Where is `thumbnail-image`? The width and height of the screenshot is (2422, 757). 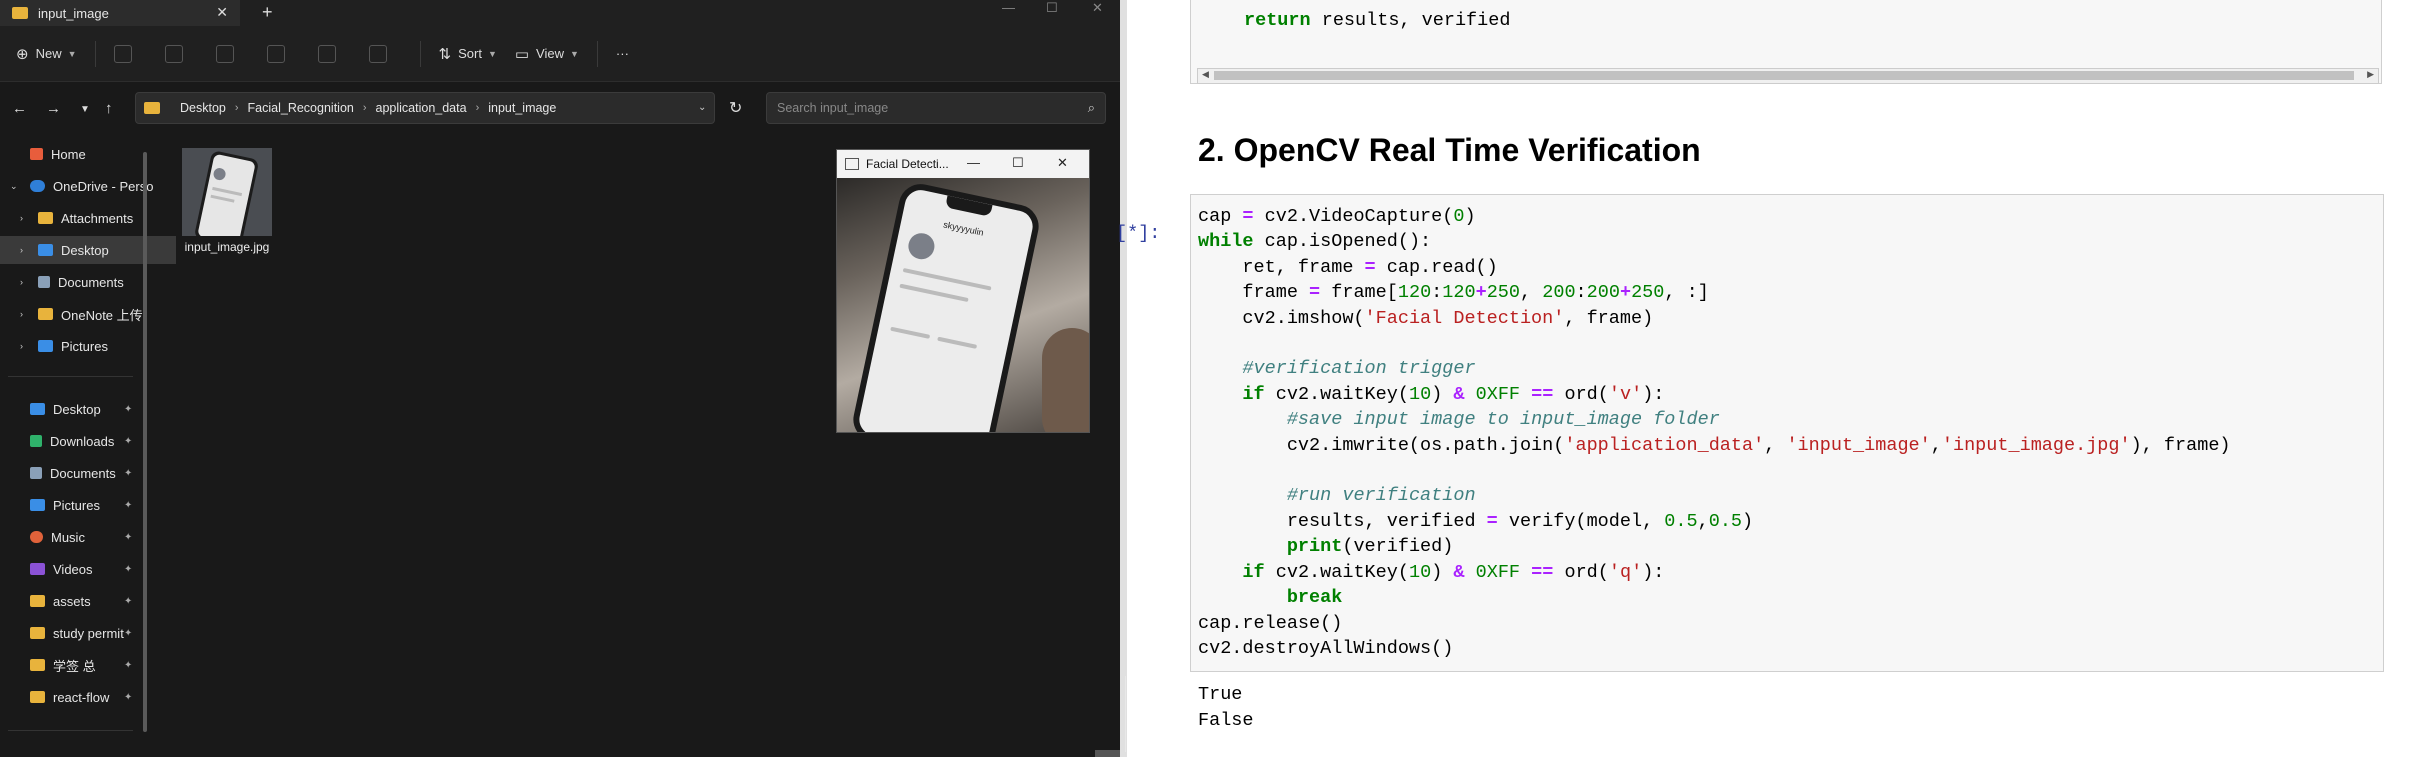 thumbnail-image is located at coordinates (227, 192).